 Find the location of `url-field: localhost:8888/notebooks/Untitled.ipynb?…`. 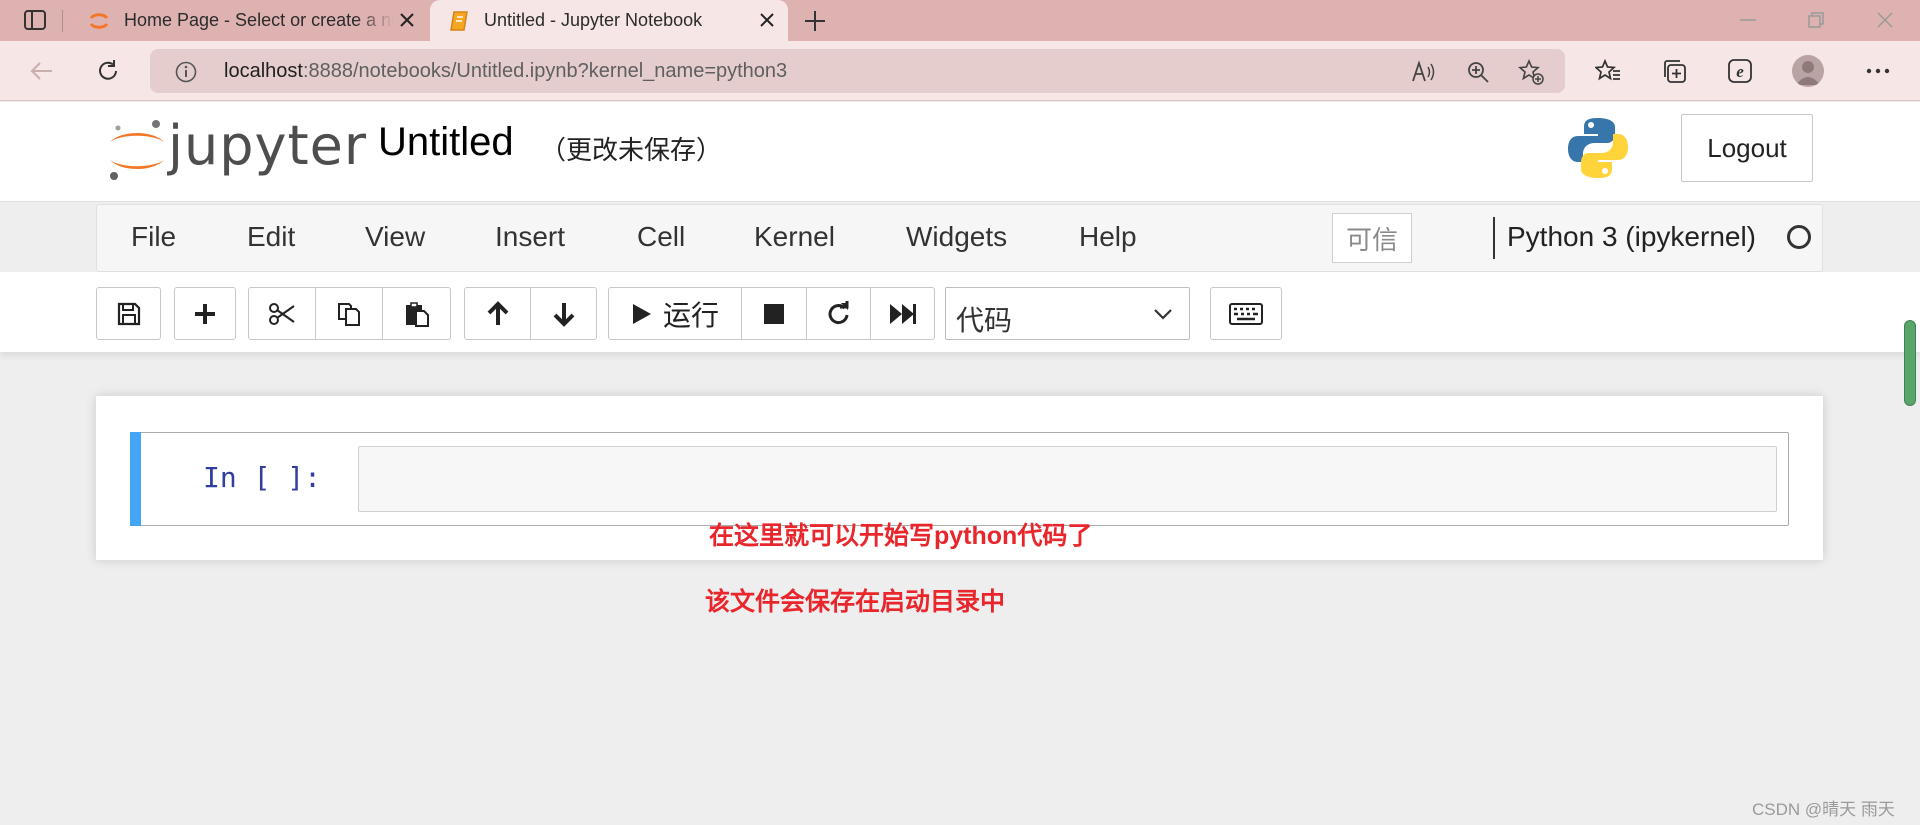

url-field: localhost:8888/notebooks/Untitled.ipynb?… is located at coordinates (857, 71).